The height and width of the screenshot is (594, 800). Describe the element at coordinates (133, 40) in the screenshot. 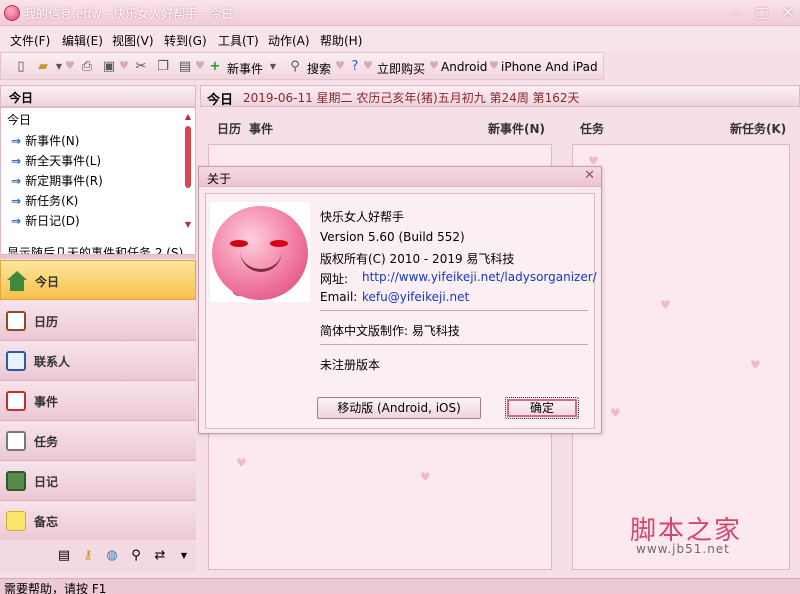

I see `menu-view: 视图(V)` at that location.